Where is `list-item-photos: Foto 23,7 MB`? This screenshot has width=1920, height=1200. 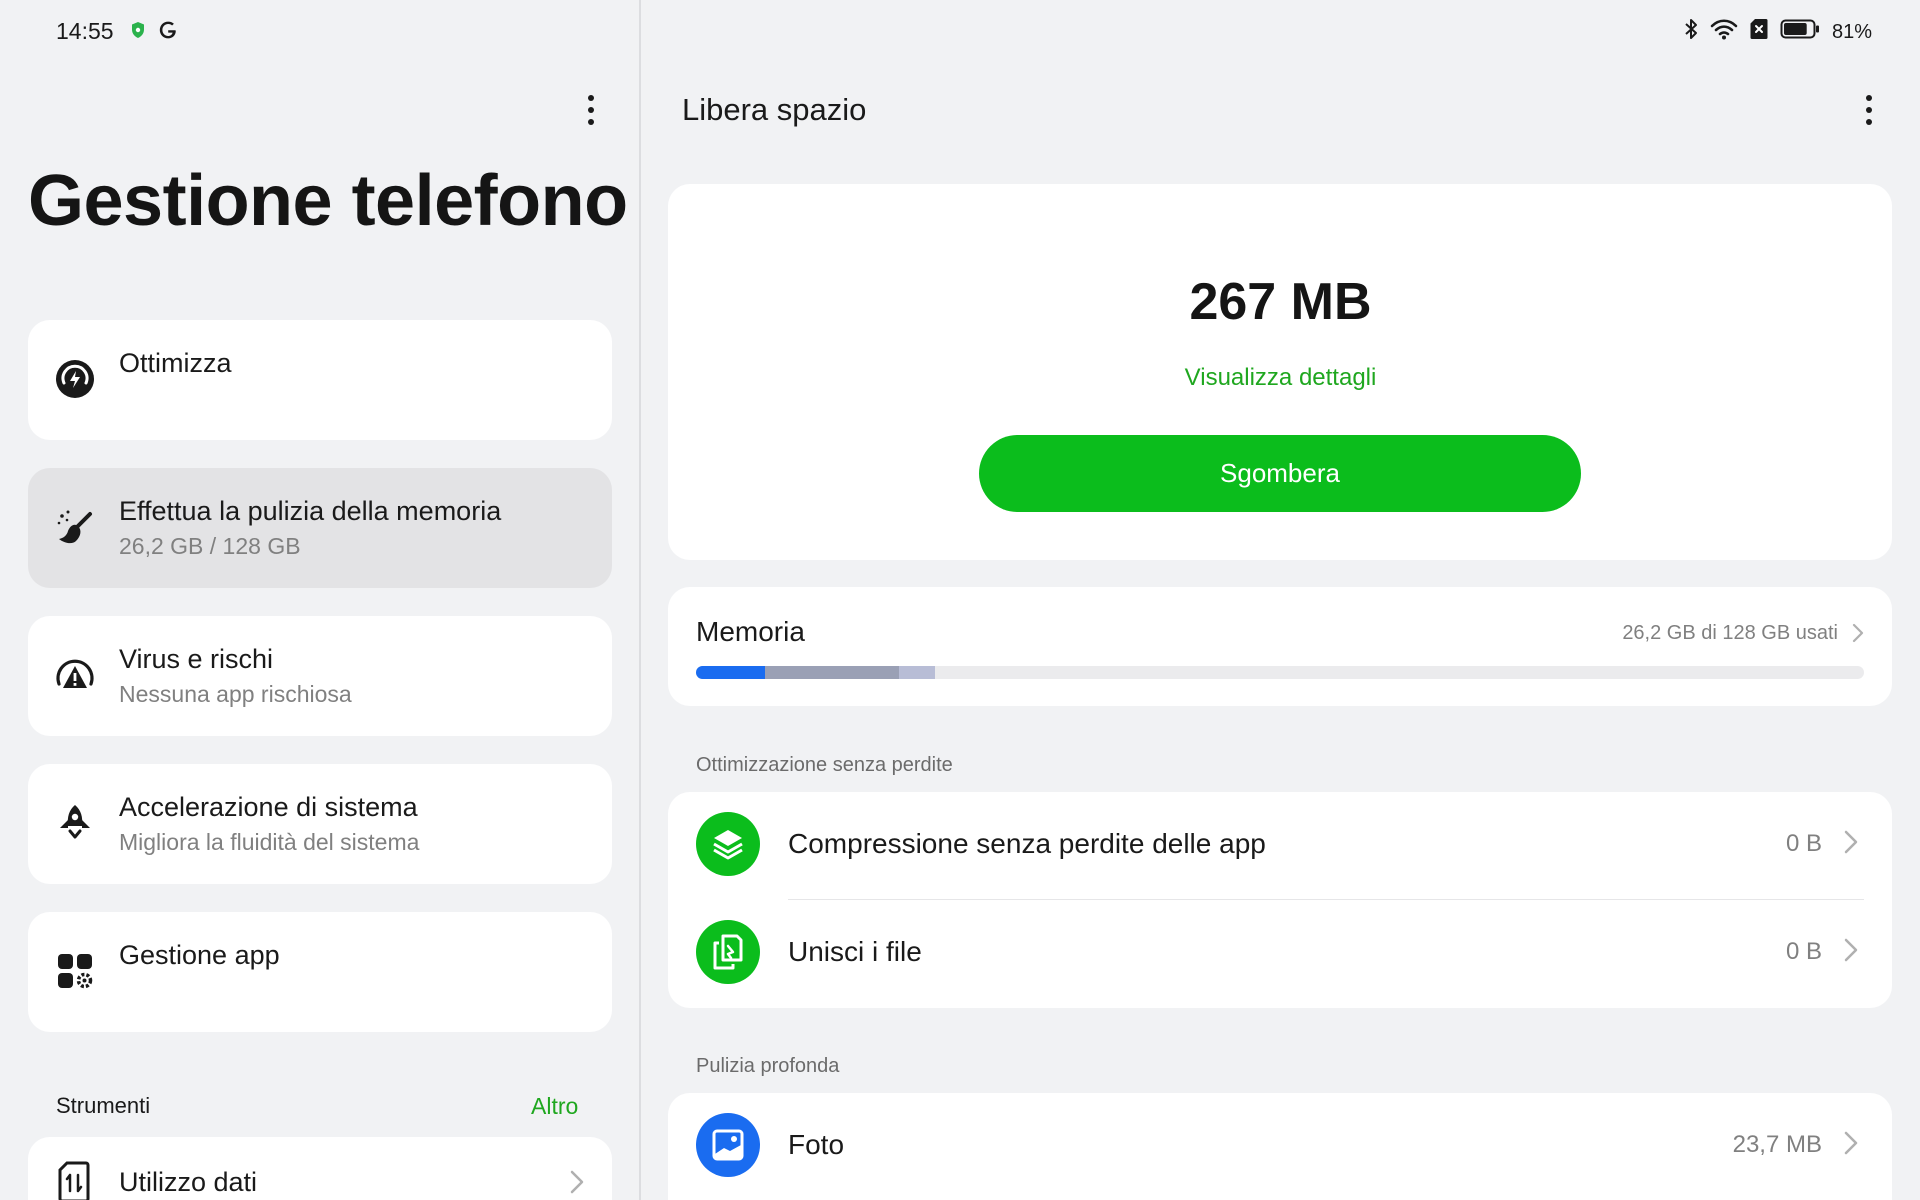 list-item-photos: Foto 23,7 MB is located at coordinates (1280, 1145).